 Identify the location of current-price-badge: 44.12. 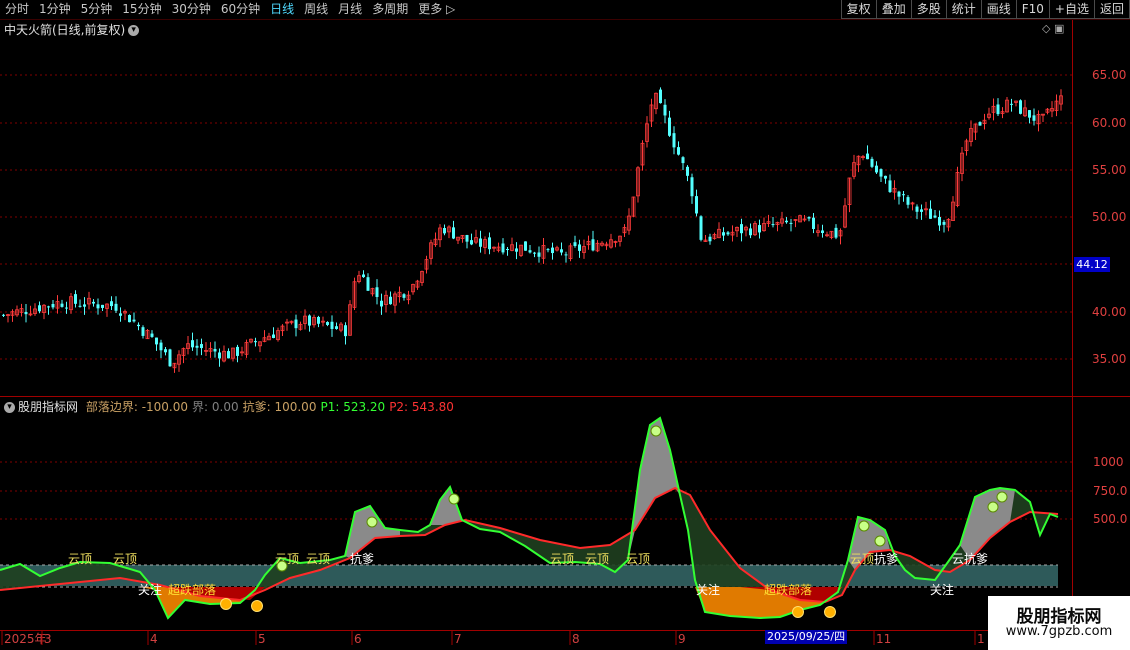
(1092, 264).